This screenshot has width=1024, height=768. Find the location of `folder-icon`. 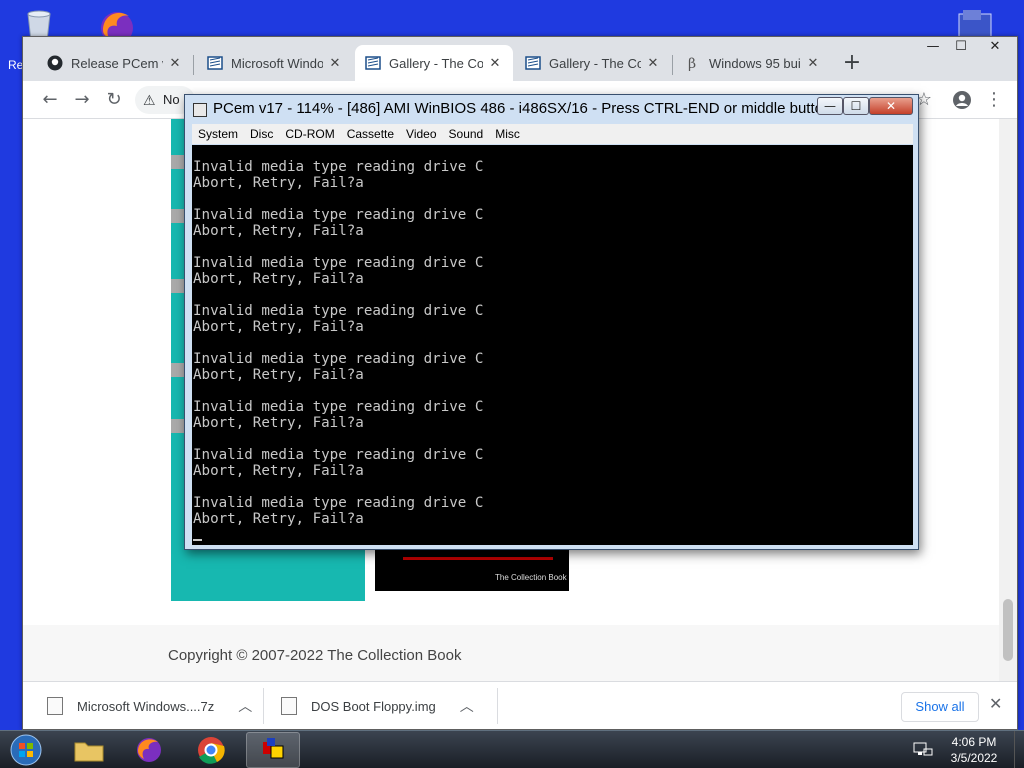

folder-icon is located at coordinates (89, 752).